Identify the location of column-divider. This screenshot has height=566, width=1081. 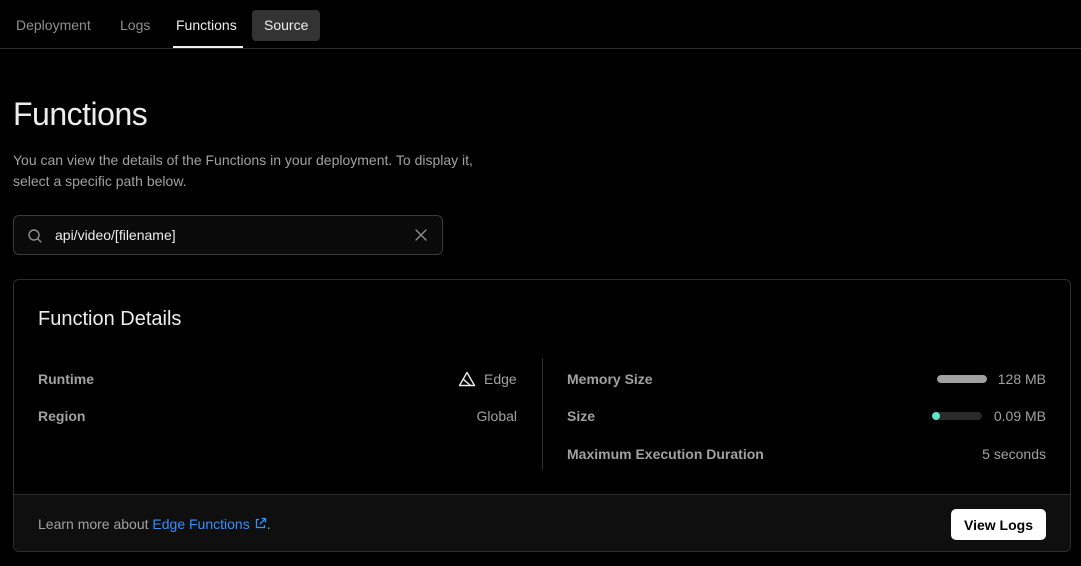
(542, 414).